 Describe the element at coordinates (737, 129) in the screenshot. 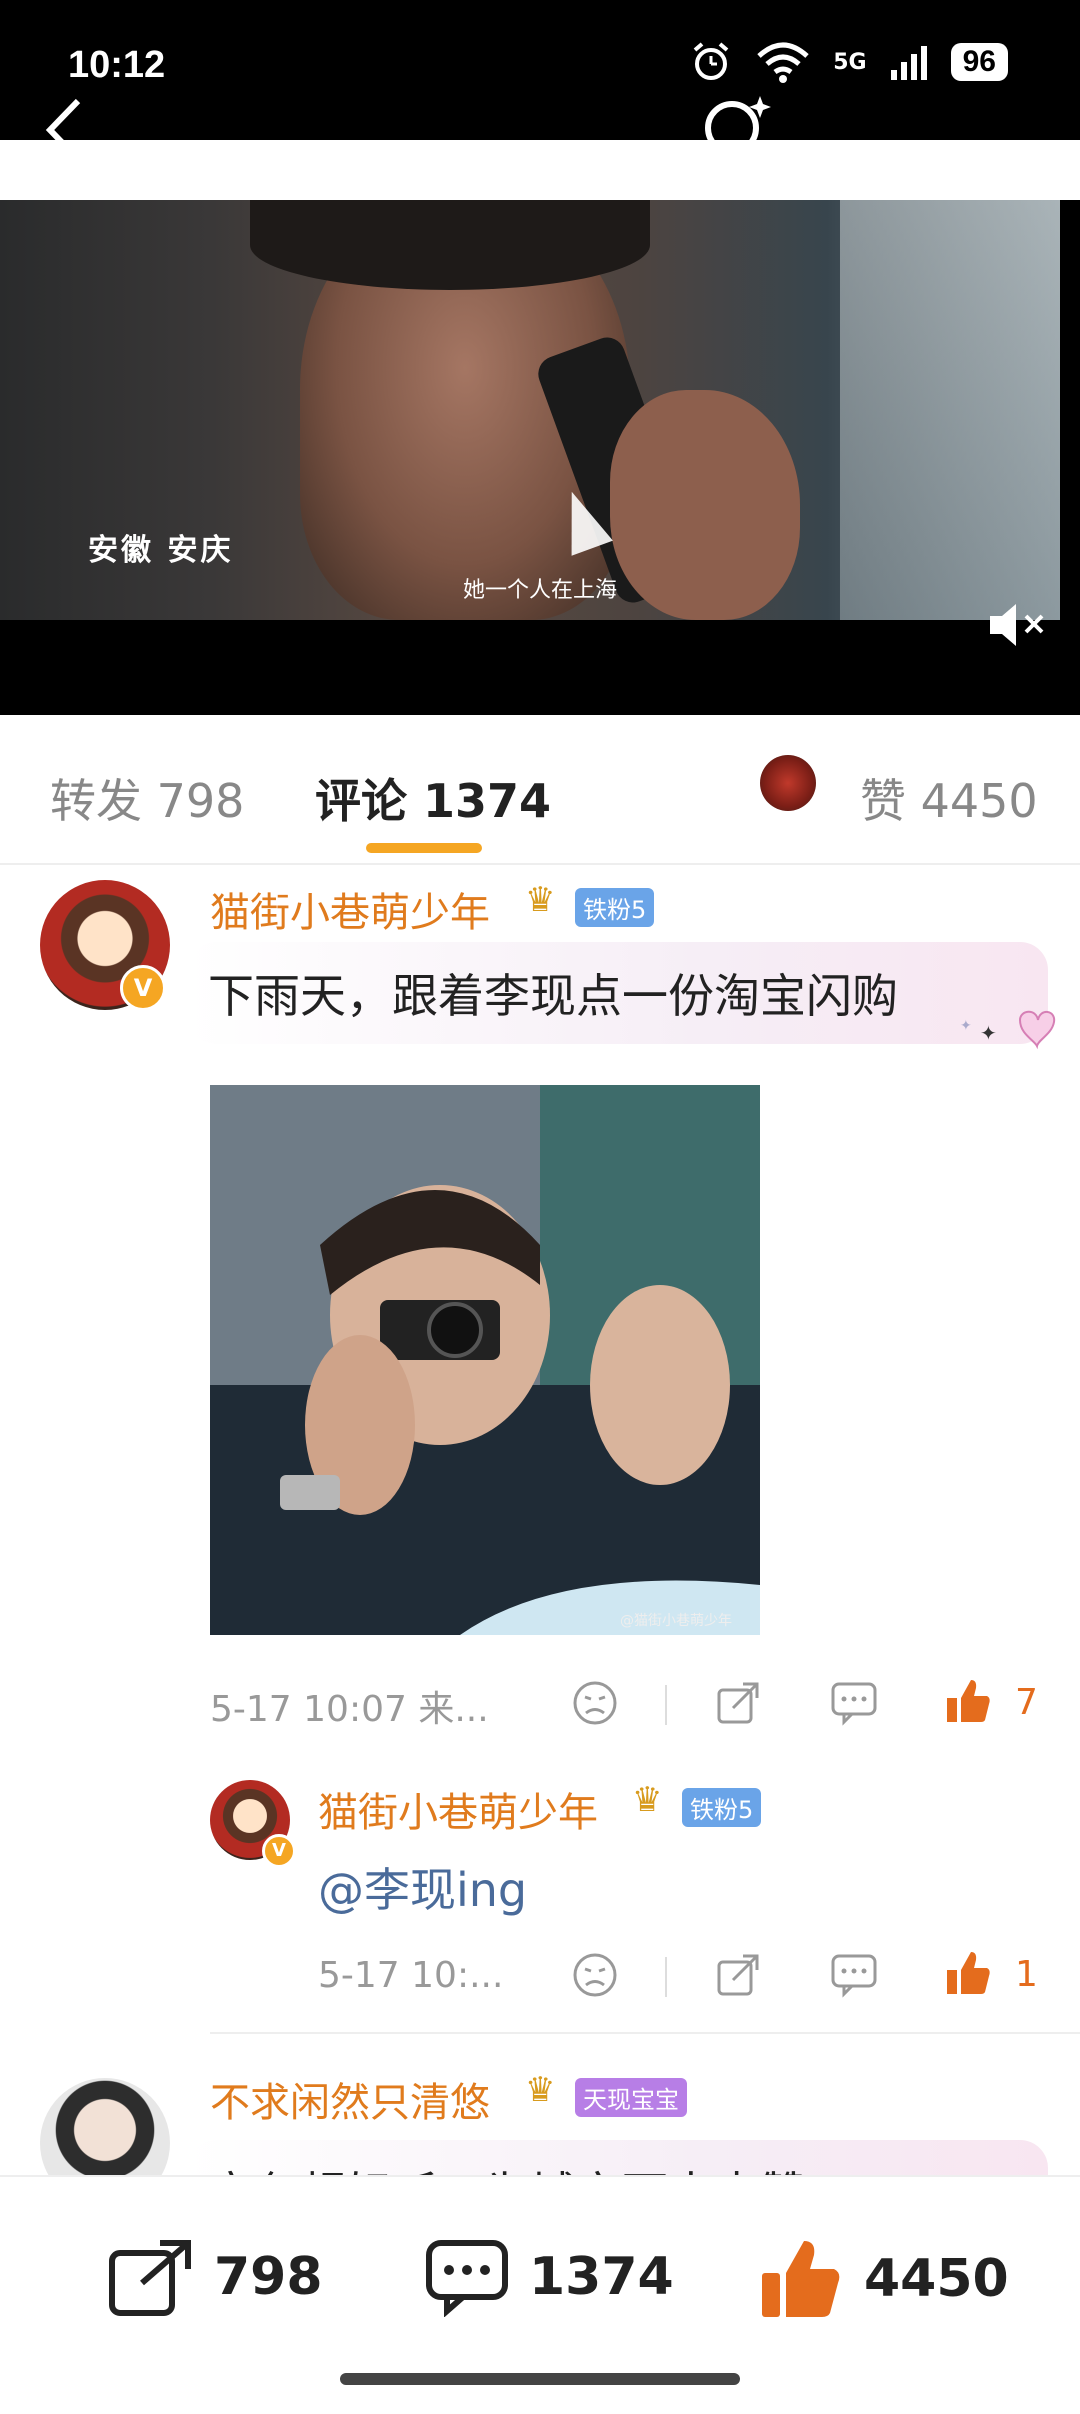

I see `search-icon` at that location.